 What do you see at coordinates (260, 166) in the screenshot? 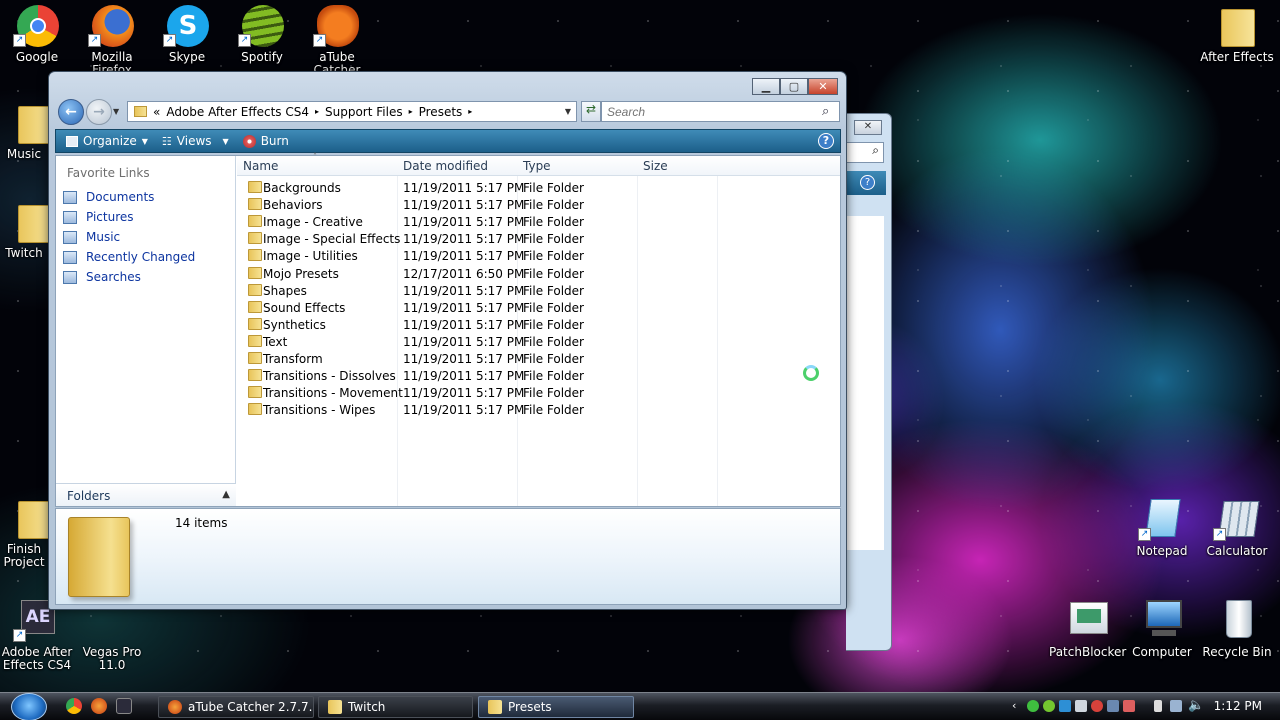
I see `column-header-name: Name` at bounding box center [260, 166].